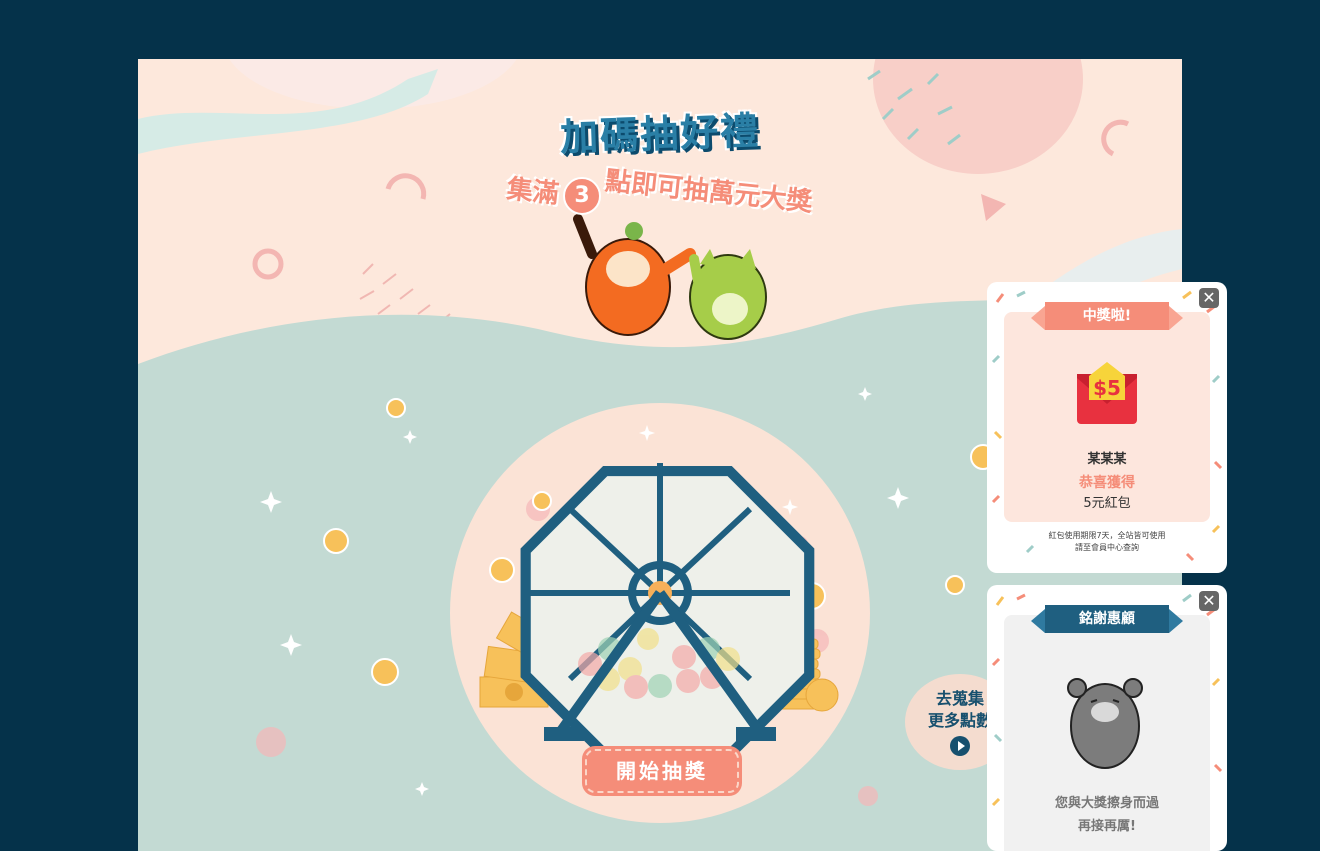 The image size is (1320, 851). Describe the element at coordinates (582, 195) in the screenshot. I see `points-badge: 3` at that location.